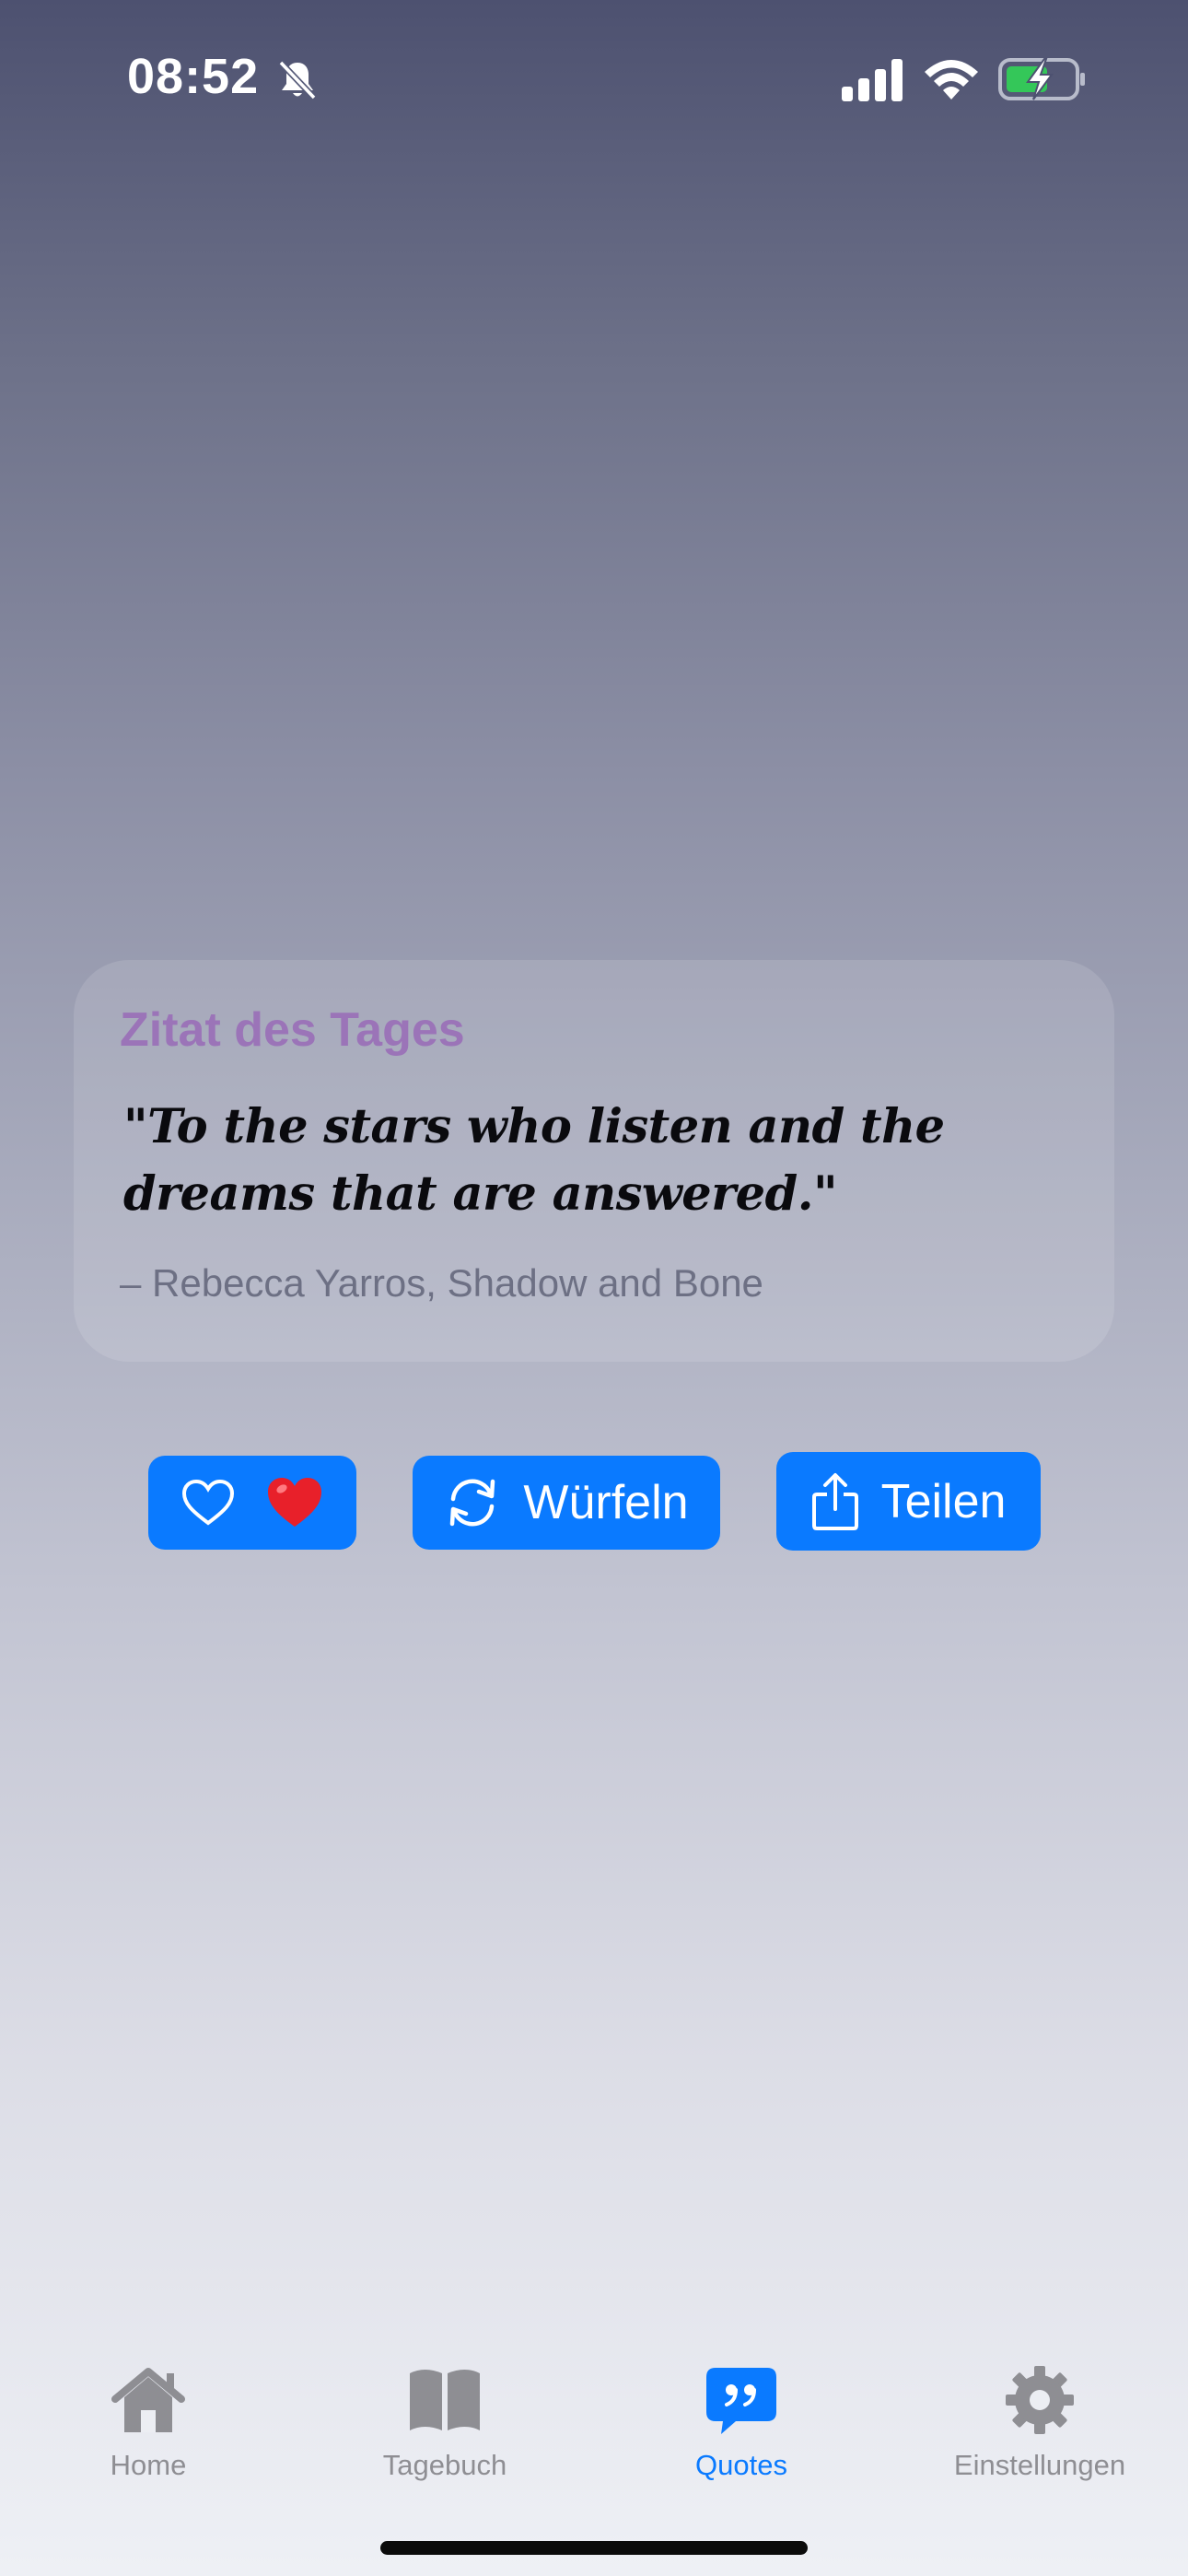  What do you see at coordinates (741, 2465) in the screenshot?
I see `tab-quotes-label: Quotes` at bounding box center [741, 2465].